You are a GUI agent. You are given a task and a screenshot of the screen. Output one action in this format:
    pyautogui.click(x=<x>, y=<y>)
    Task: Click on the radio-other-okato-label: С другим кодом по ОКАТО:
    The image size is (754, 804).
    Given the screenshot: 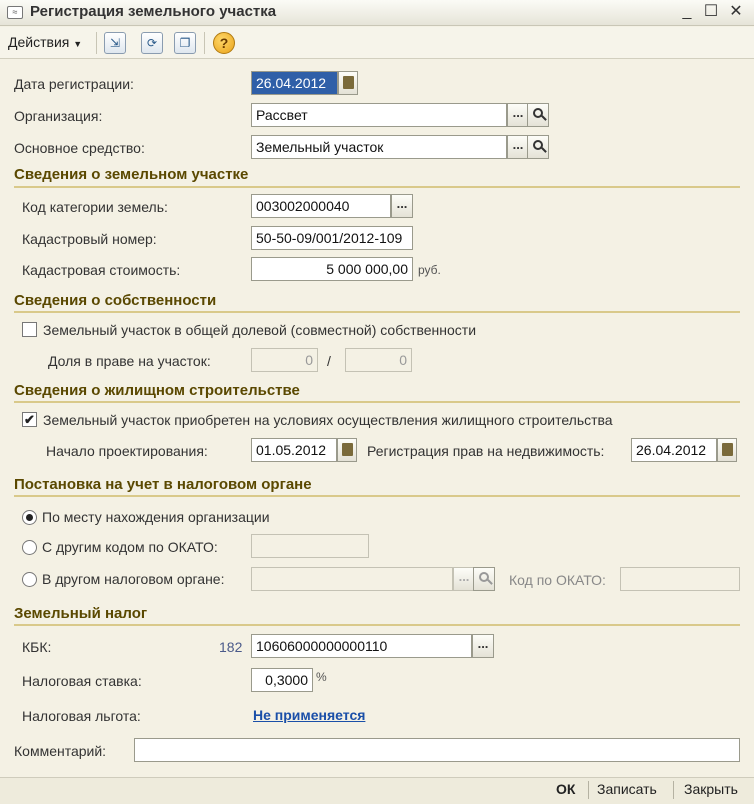 What is the action you would take?
    pyautogui.click(x=130, y=547)
    